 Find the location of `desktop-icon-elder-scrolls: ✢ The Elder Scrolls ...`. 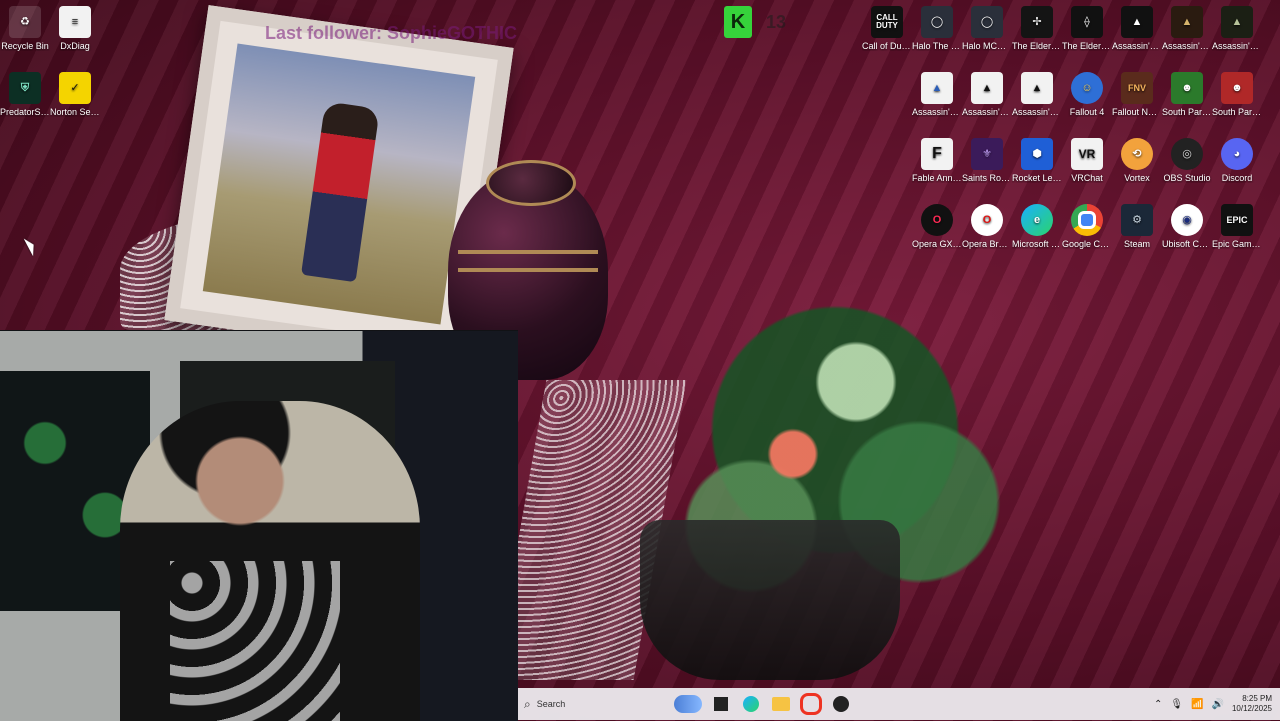

desktop-icon-elder-scrolls: ✢ The Elder Scrolls ... is located at coordinates (1037, 28).